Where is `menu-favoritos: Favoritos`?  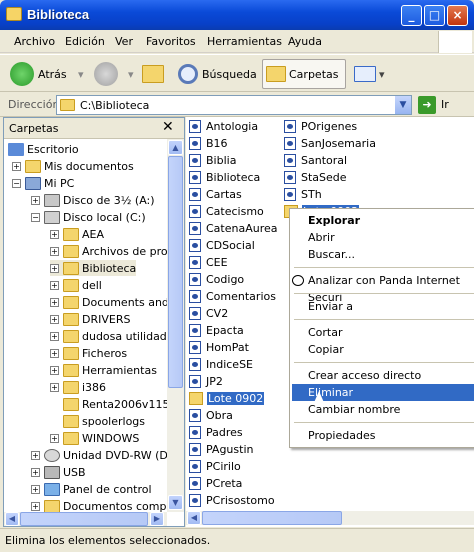 menu-favoritos: Favoritos is located at coordinates (171, 41).